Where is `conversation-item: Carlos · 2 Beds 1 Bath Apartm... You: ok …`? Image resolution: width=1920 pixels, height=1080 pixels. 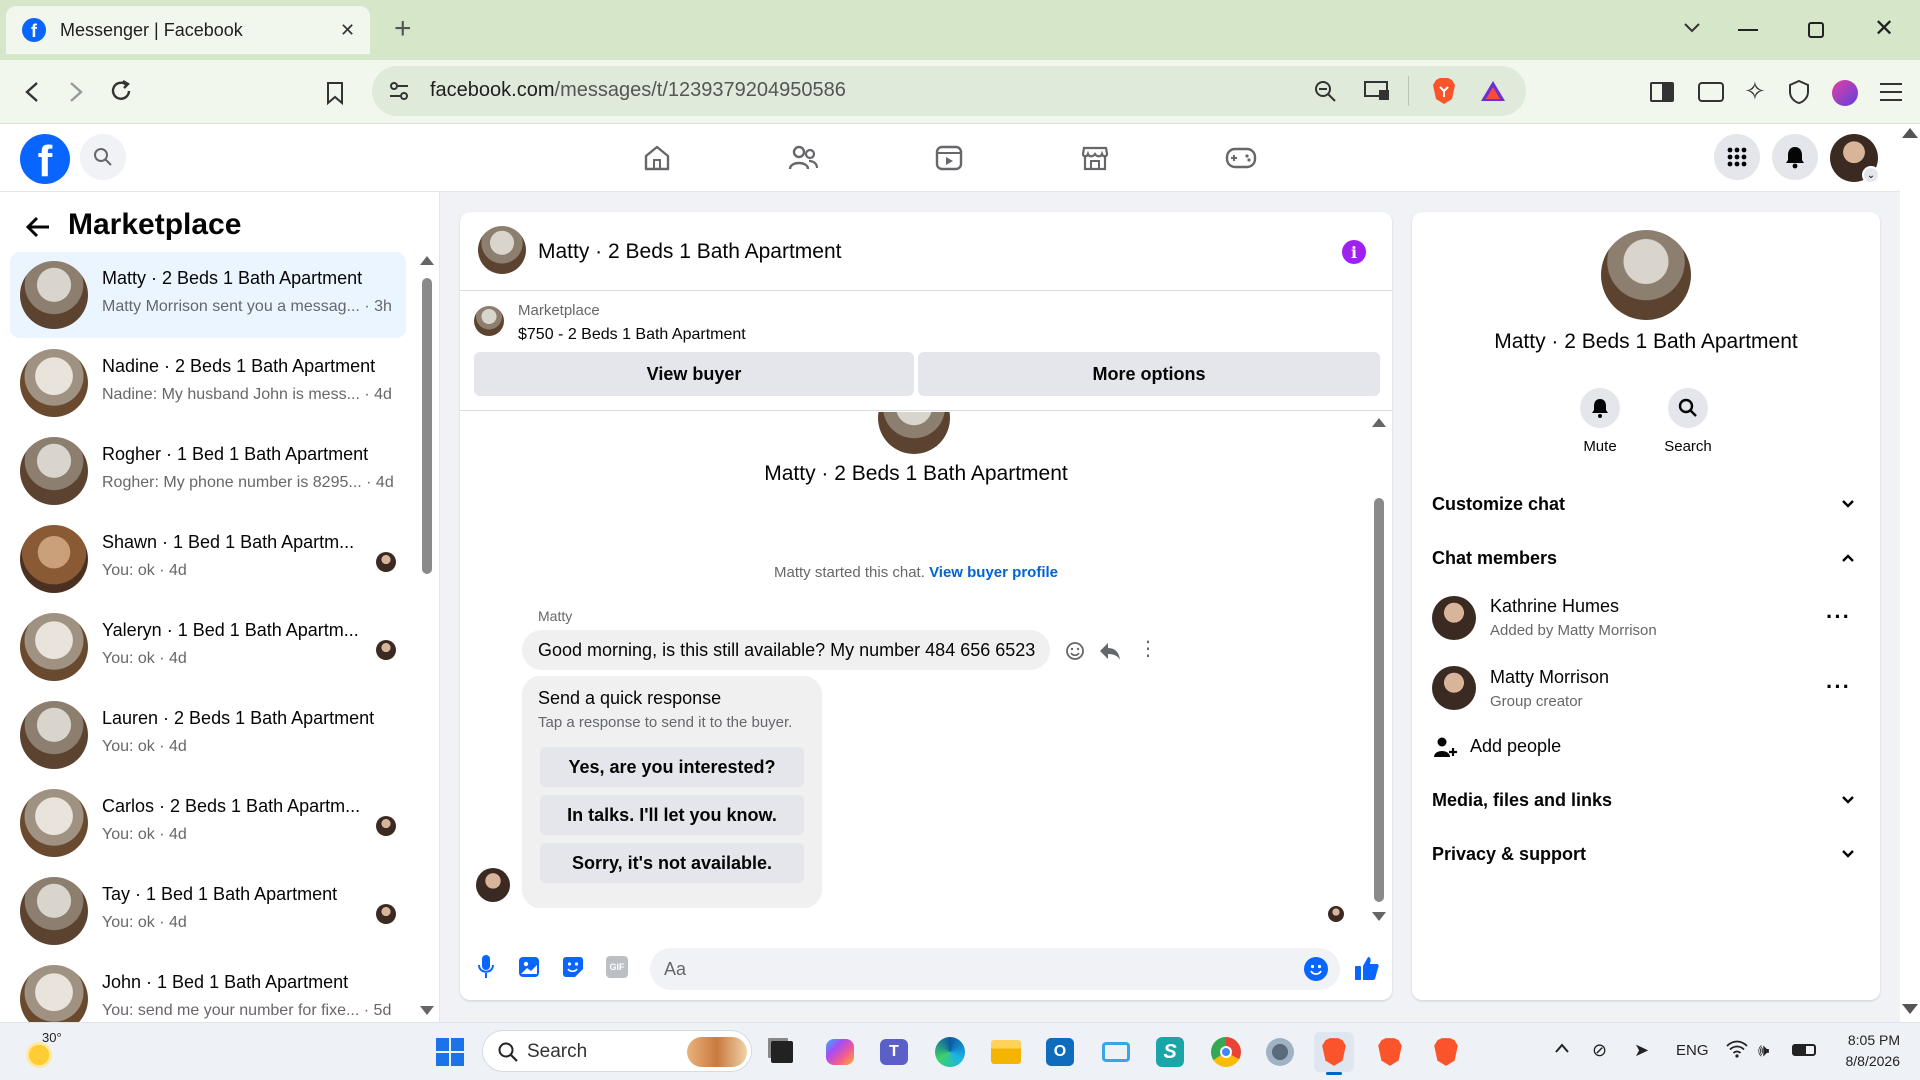
conversation-item: Carlos · 2 Beds 1 Bath Apartm... You: ok … is located at coordinates (208, 823).